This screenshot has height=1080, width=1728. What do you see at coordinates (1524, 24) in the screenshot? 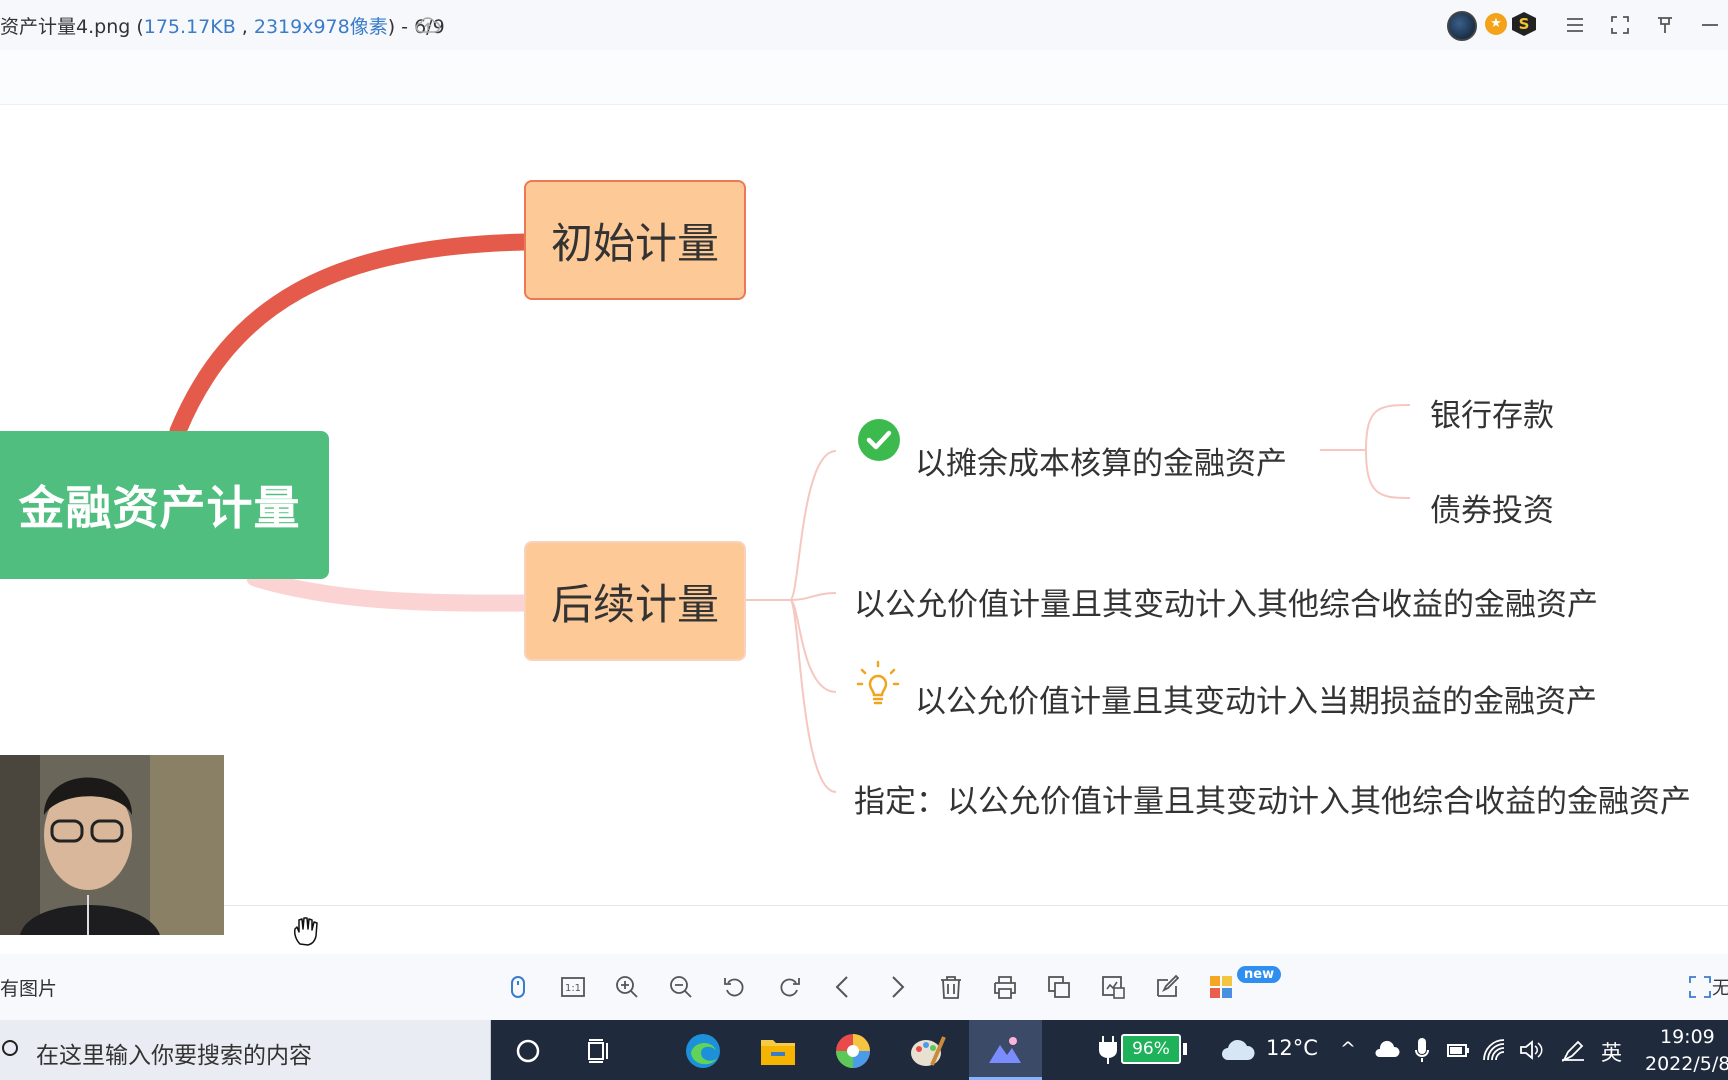
I see `s-badge-icon: S` at bounding box center [1524, 24].